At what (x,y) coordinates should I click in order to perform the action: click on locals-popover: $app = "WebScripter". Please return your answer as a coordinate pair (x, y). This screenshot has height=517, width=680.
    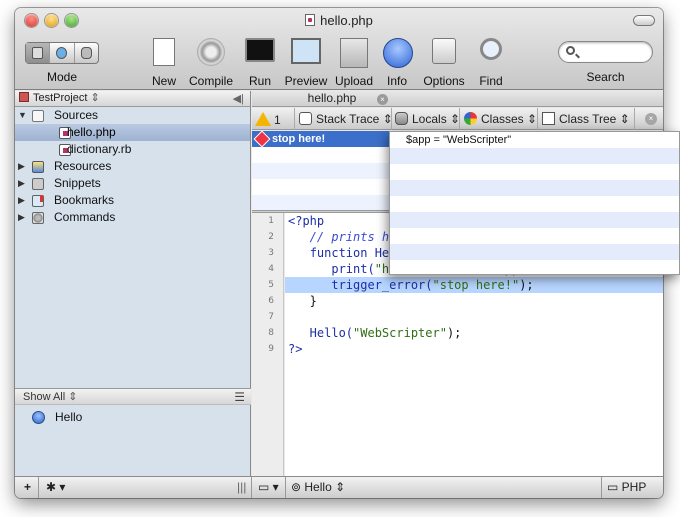
    Looking at the image, I should click on (534, 203).